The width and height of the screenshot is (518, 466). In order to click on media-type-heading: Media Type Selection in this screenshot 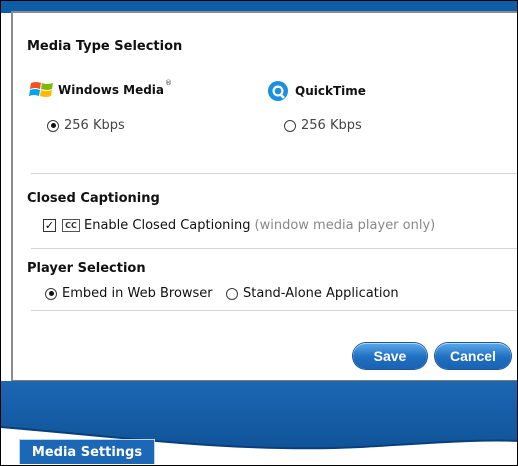, I will do `click(105, 46)`.